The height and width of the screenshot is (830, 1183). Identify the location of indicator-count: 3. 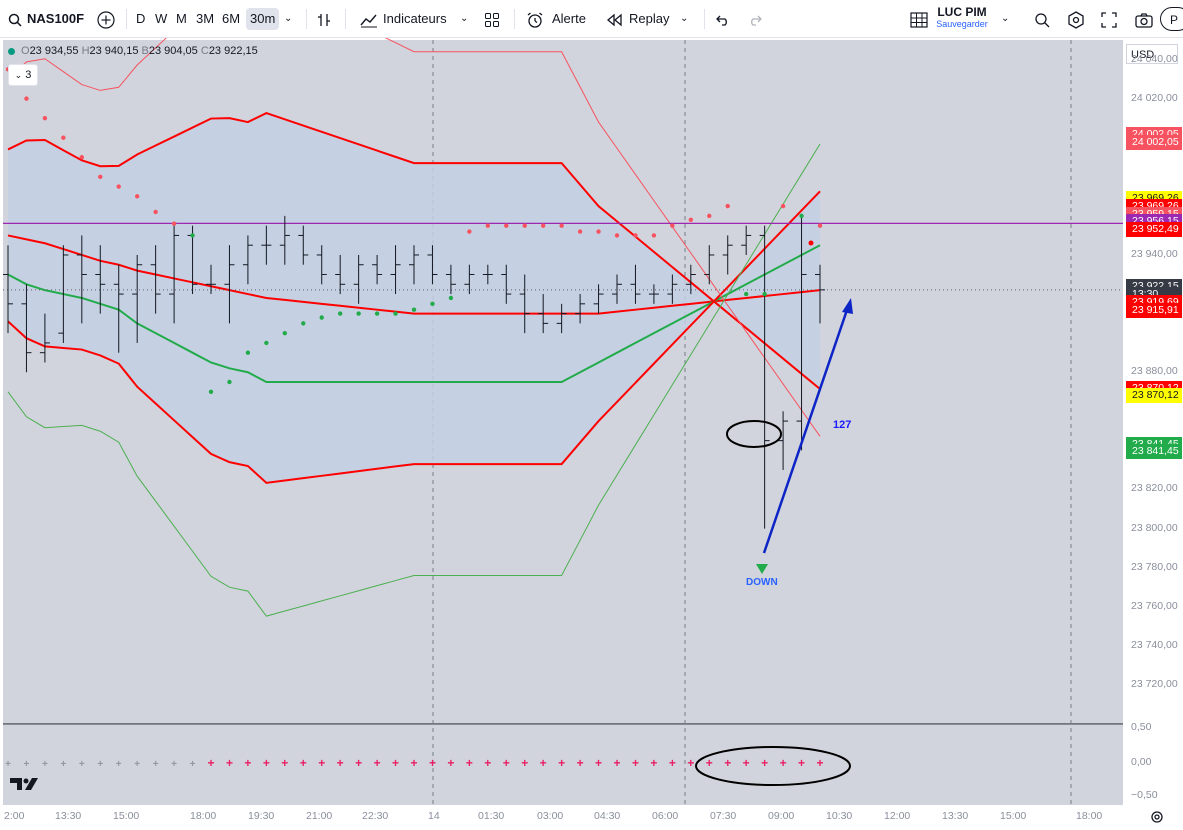
(28, 75).